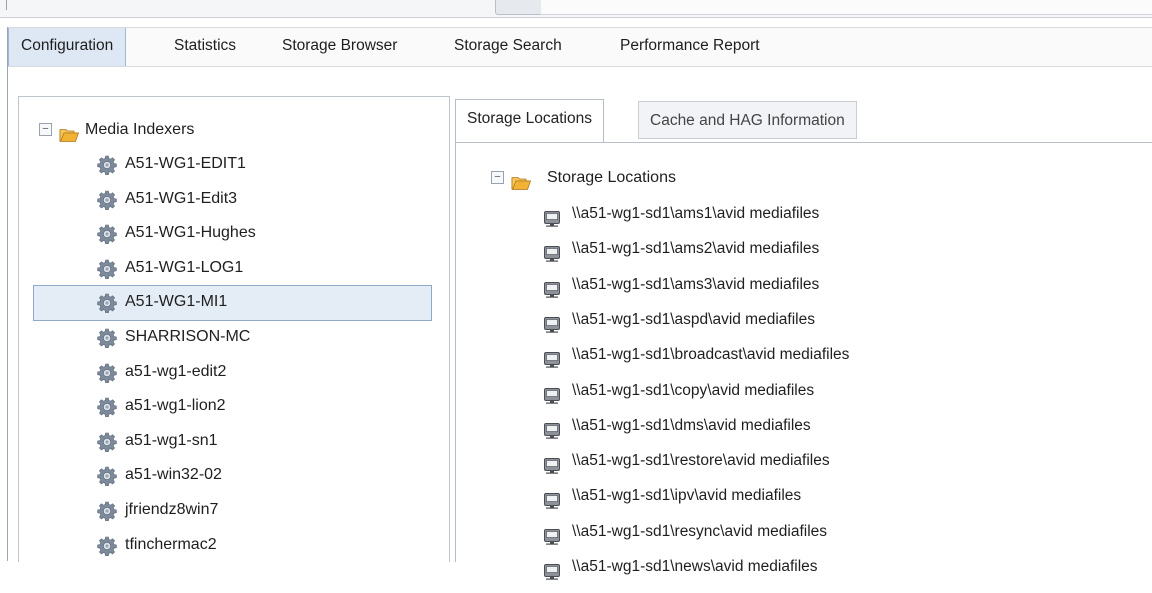 The height and width of the screenshot is (593, 1152). I want to click on tree-item-indexer: A51-WG1-EDIT1, so click(262, 164).